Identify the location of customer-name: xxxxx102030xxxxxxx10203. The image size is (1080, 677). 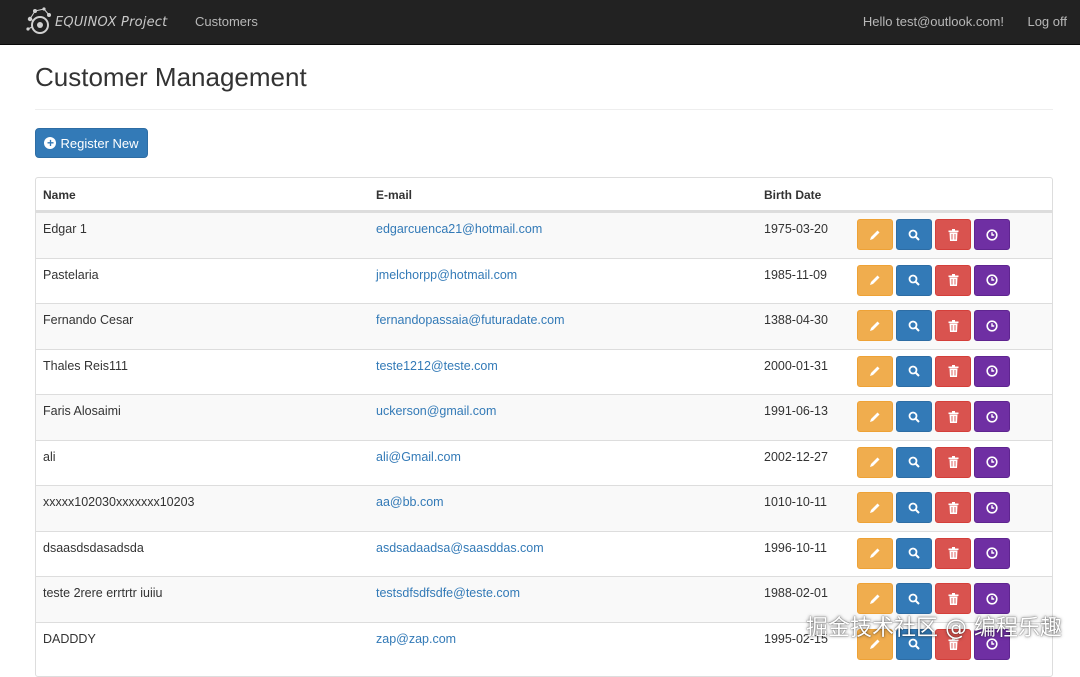
(119, 502).